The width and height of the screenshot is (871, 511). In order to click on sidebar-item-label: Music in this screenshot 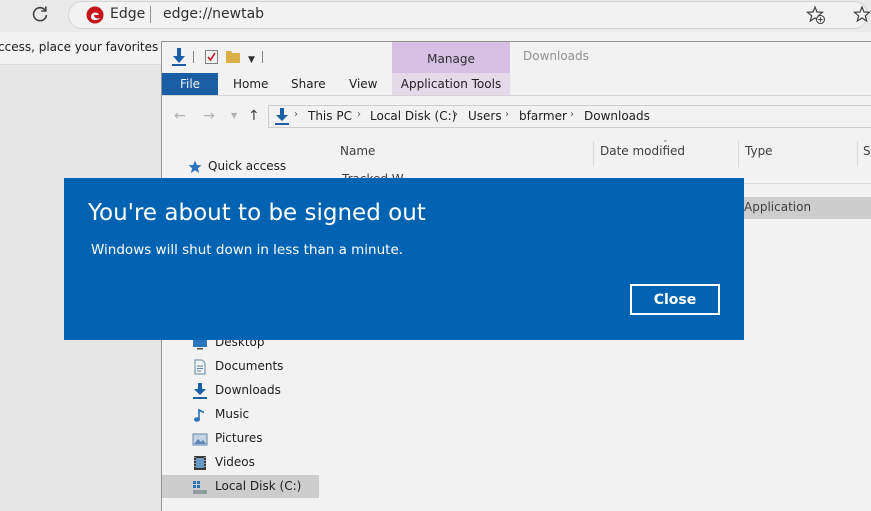, I will do `click(232, 414)`.